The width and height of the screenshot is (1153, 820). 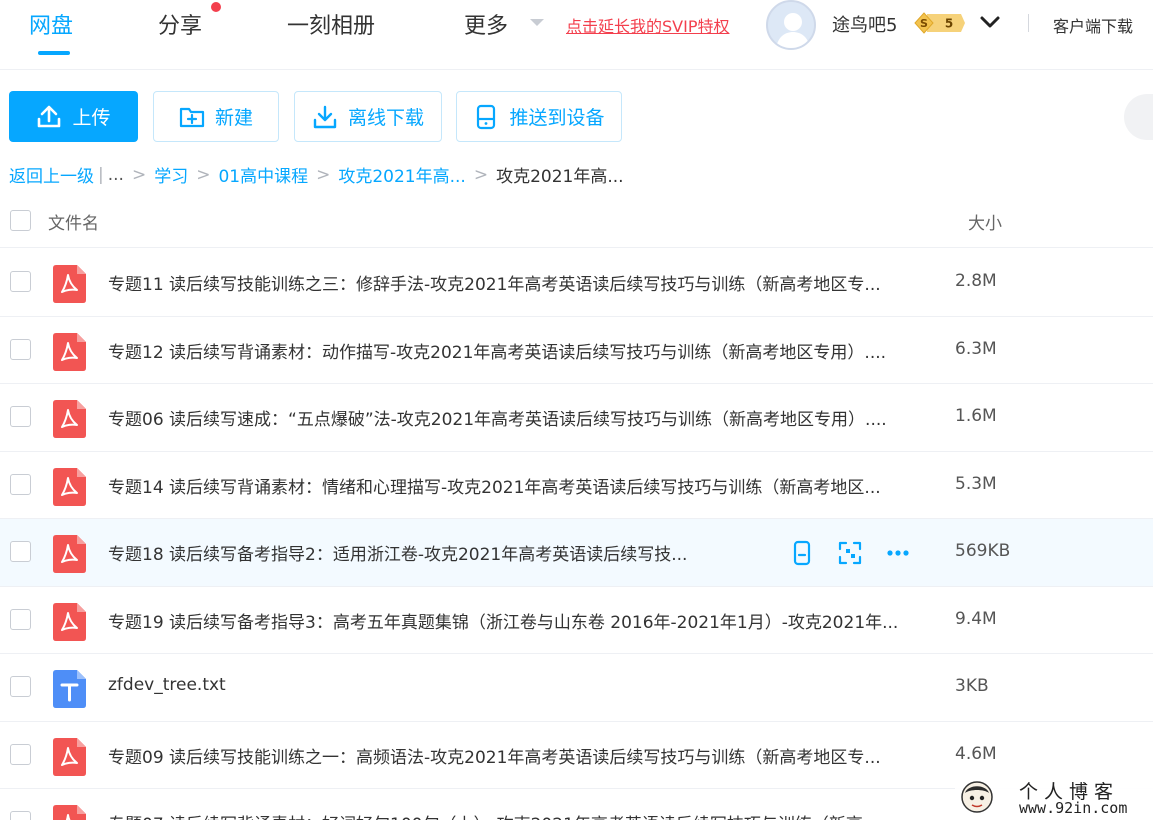 What do you see at coordinates (69, 689) in the screenshot?
I see `txt-file-icon` at bounding box center [69, 689].